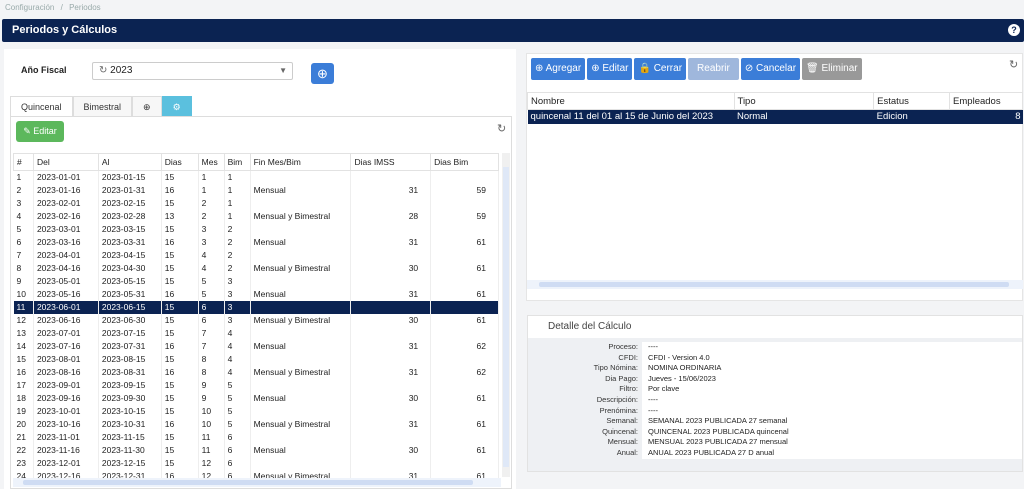 This screenshot has height=489, width=1024. Describe the element at coordinates (300, 162) in the screenshot. I see `column-header: Fin Mes/Bim` at that location.